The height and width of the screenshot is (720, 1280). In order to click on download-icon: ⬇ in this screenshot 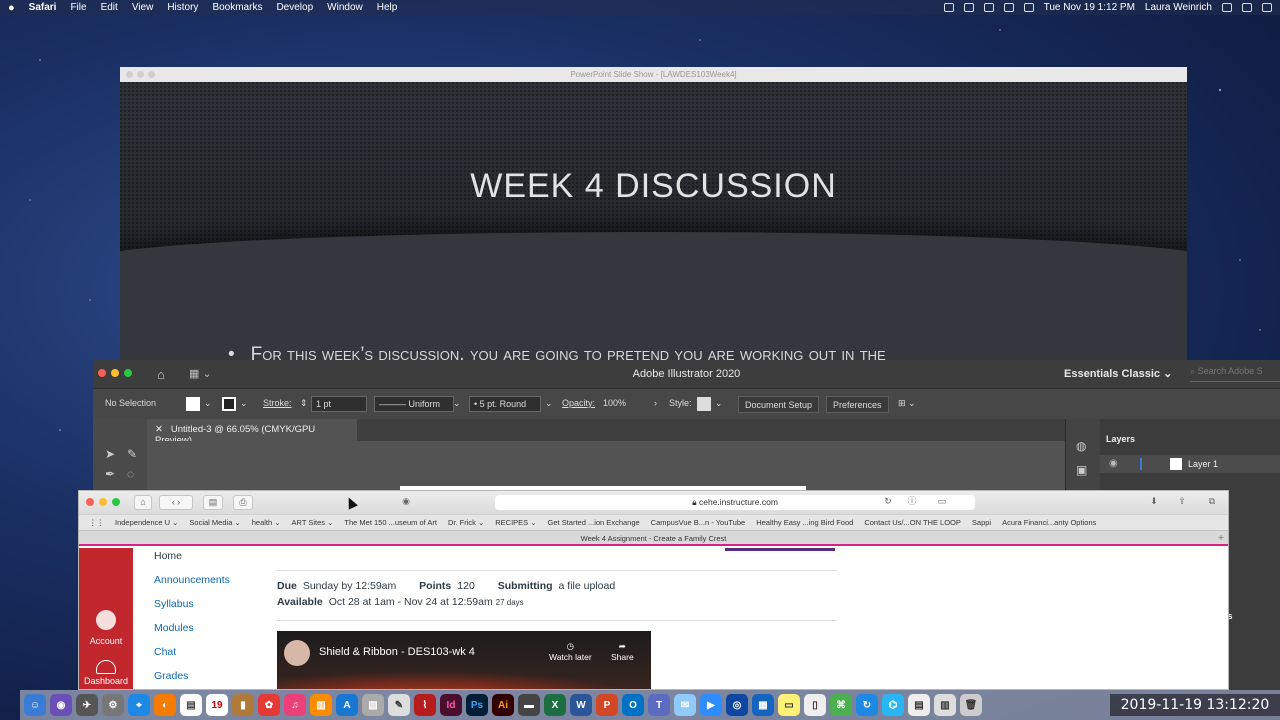, I will do `click(1154, 502)`.